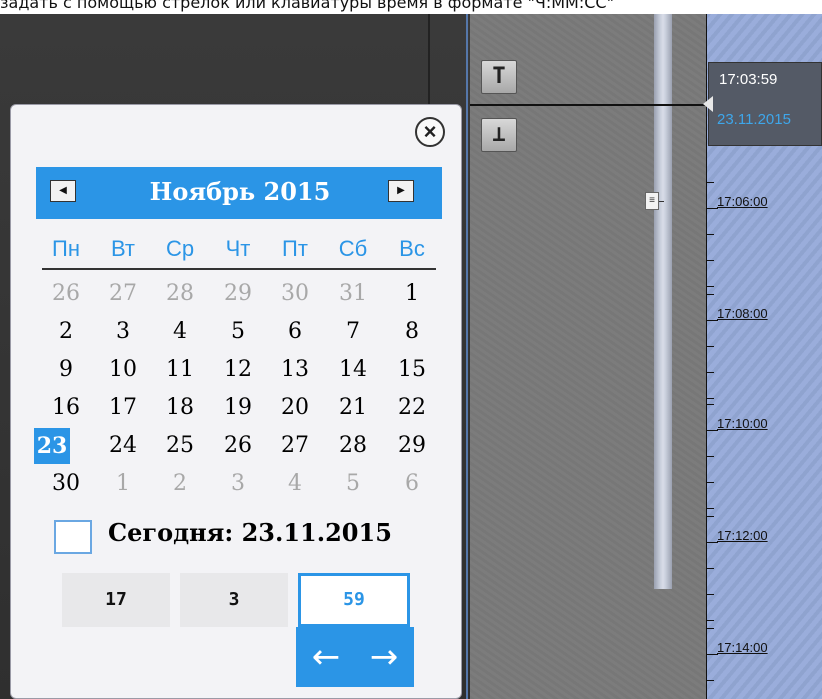 Image resolution: width=822 pixels, height=699 pixels. I want to click on calendar-day: 15, so click(412, 370).